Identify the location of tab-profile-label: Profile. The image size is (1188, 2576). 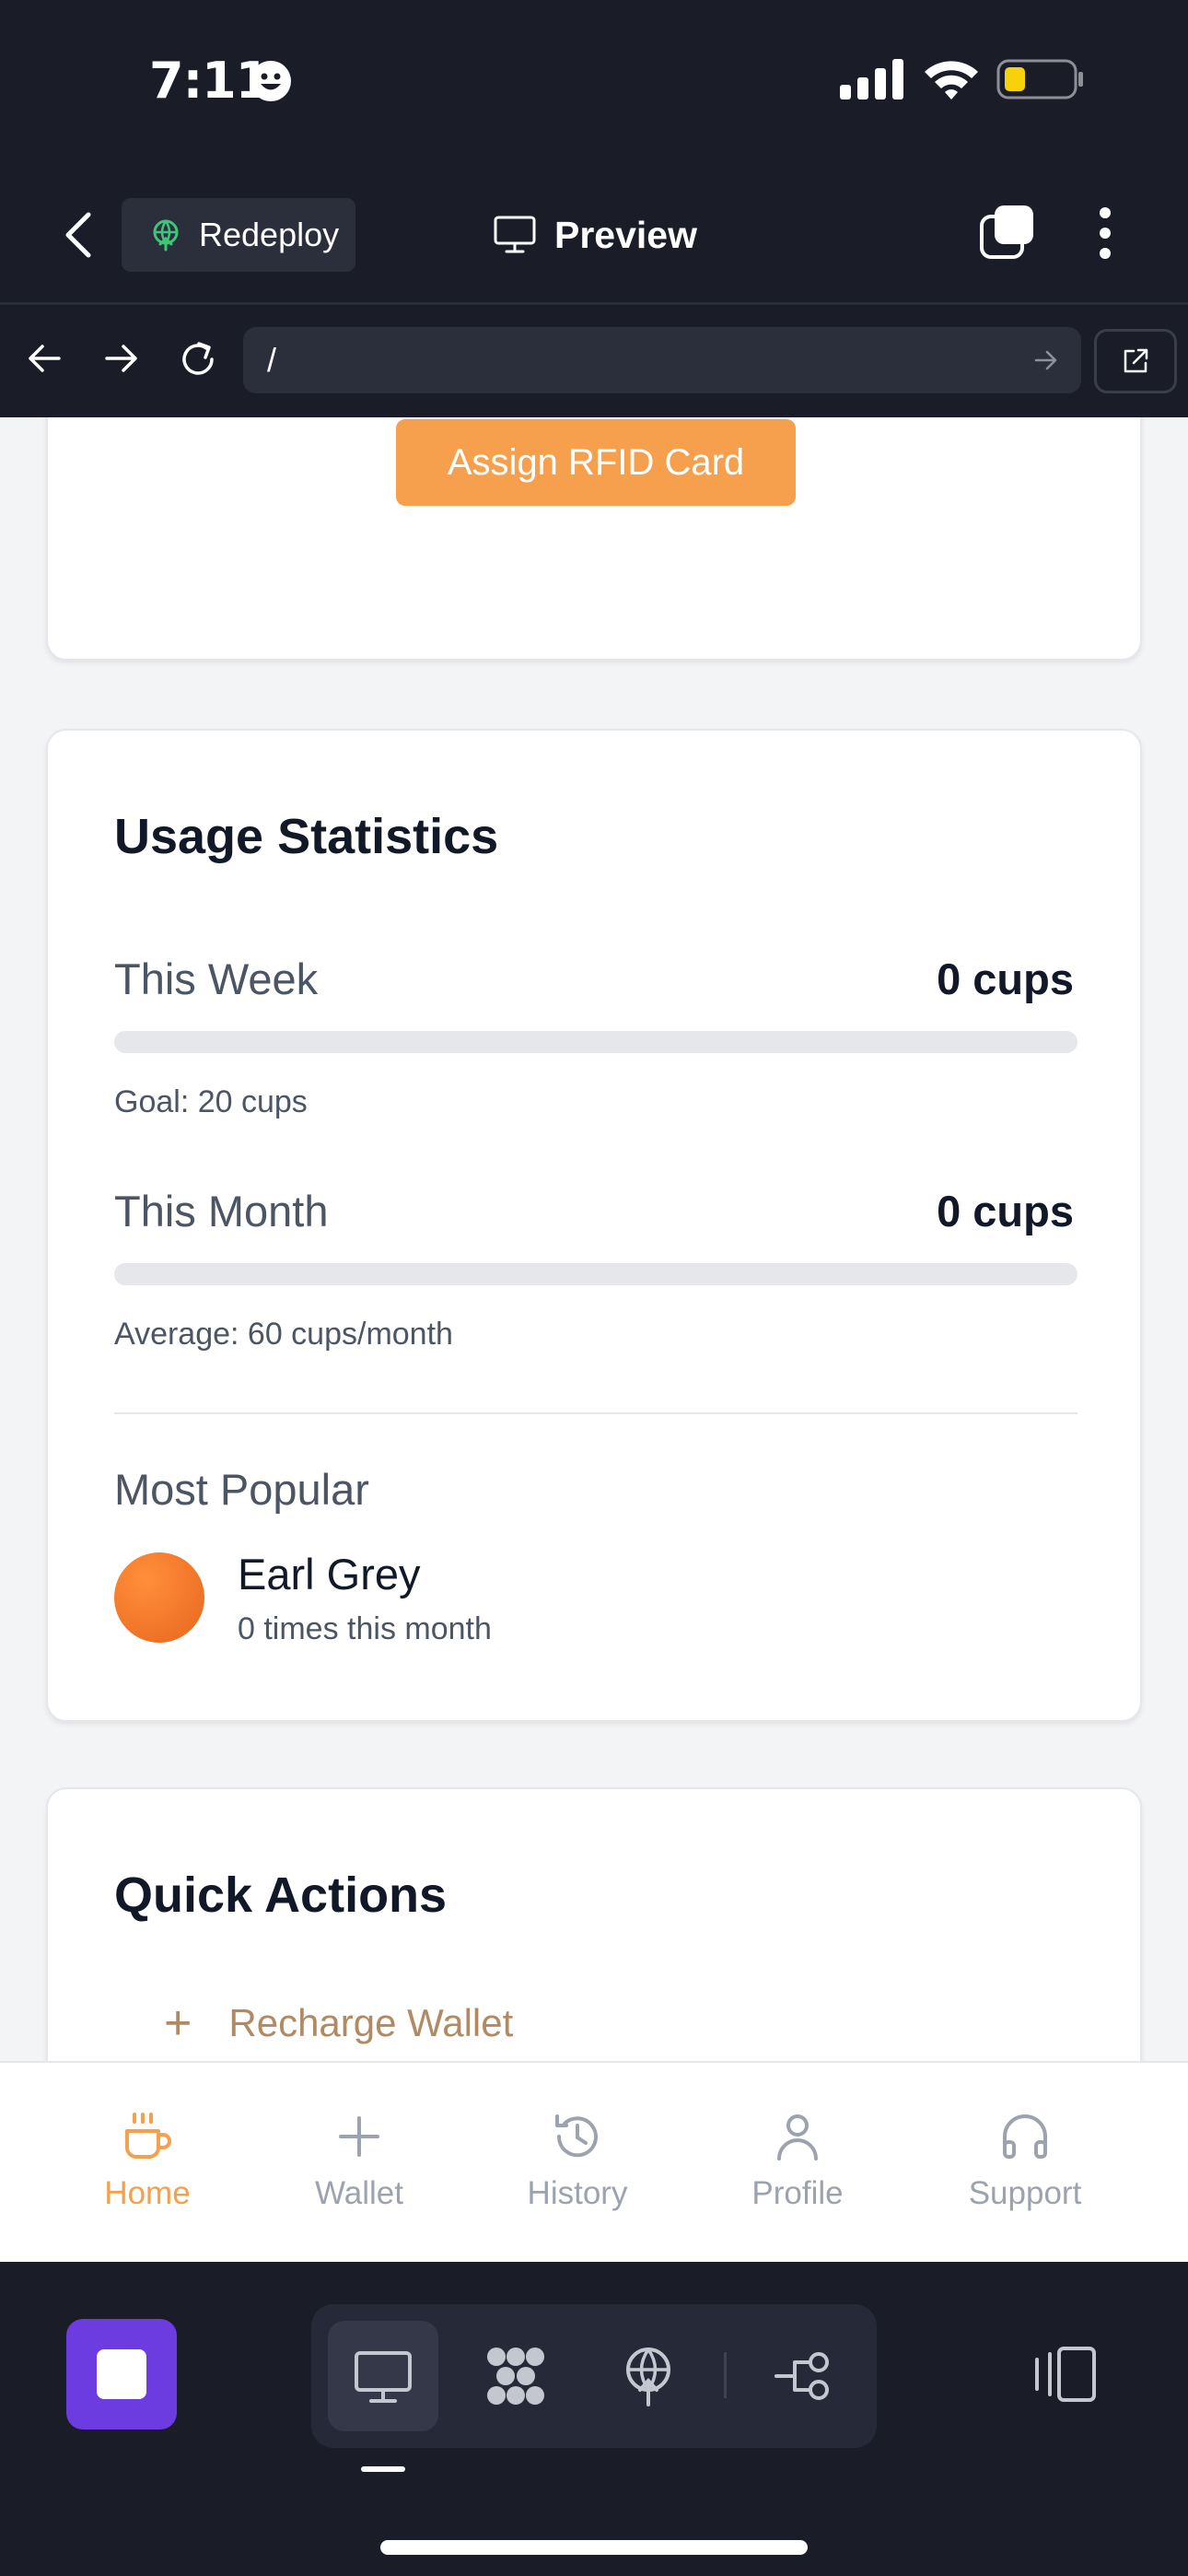
(797, 2193).